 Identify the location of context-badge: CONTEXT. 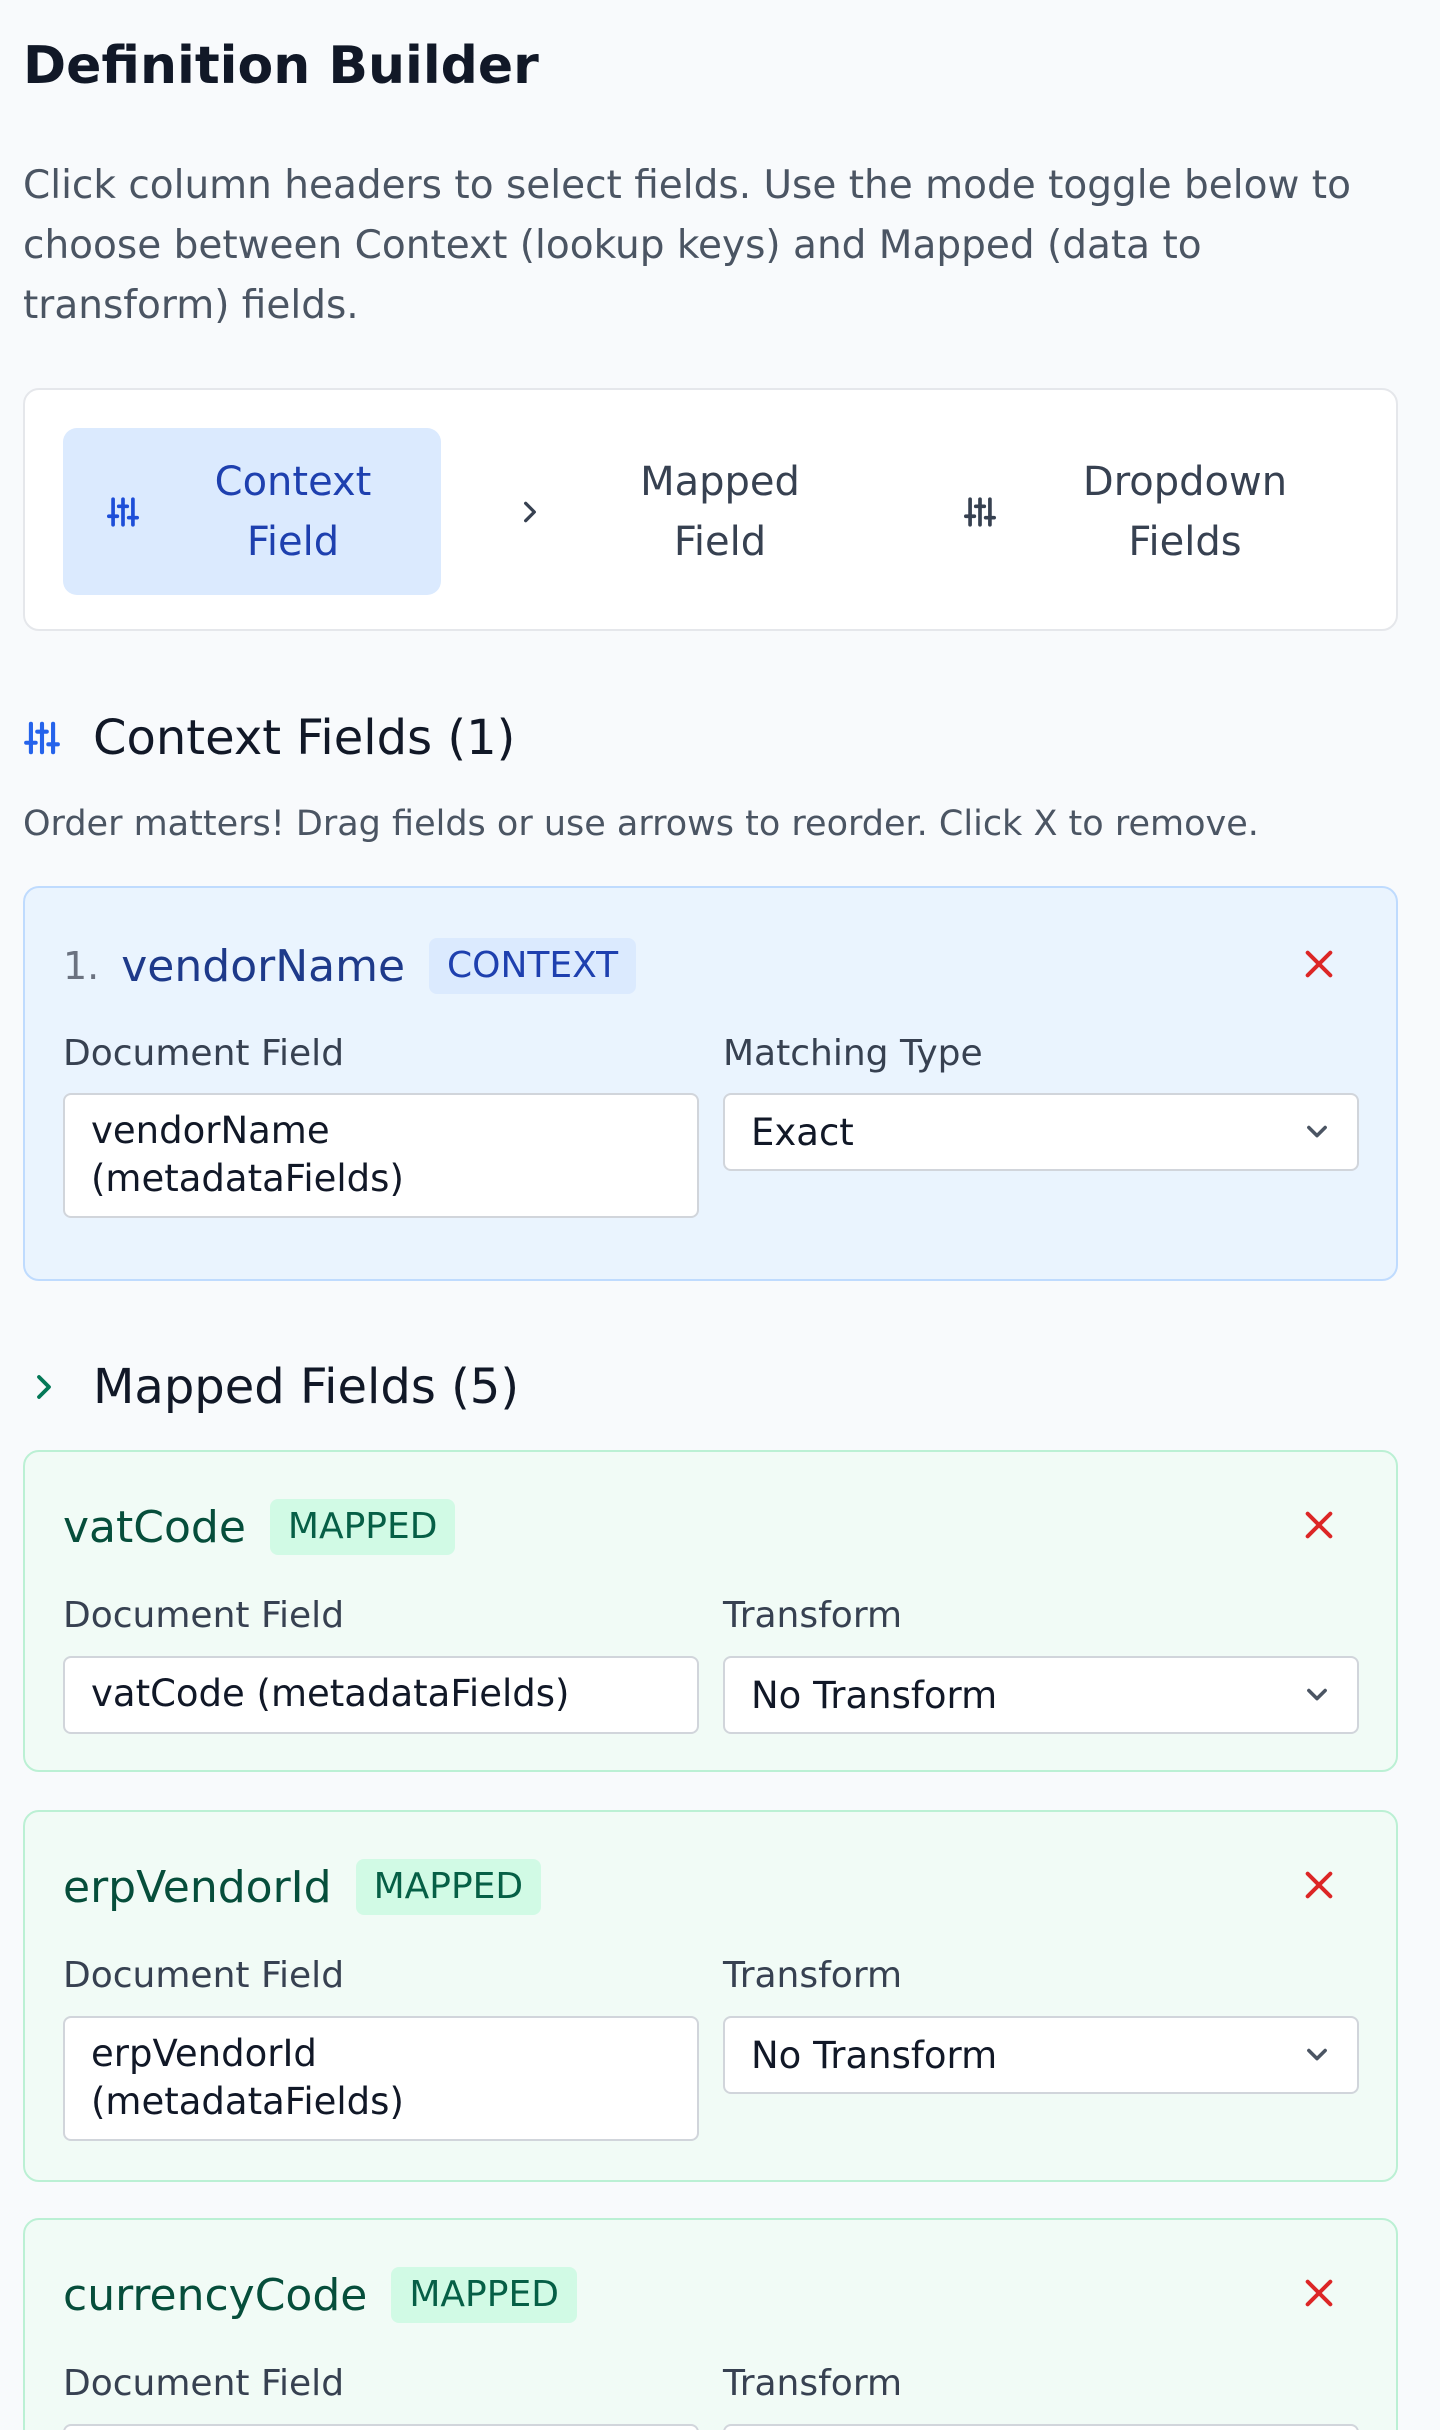
(533, 966).